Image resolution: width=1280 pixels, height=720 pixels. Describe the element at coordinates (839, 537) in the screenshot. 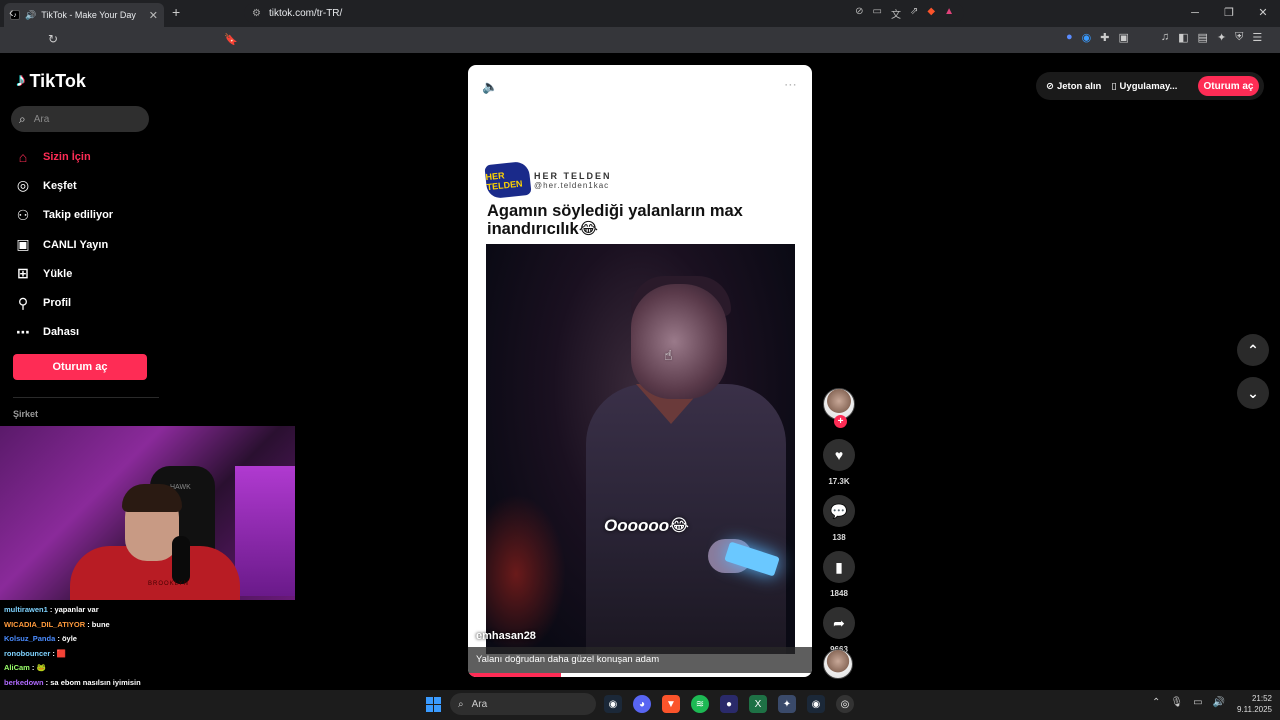

I see `comment-count: 138` at that location.